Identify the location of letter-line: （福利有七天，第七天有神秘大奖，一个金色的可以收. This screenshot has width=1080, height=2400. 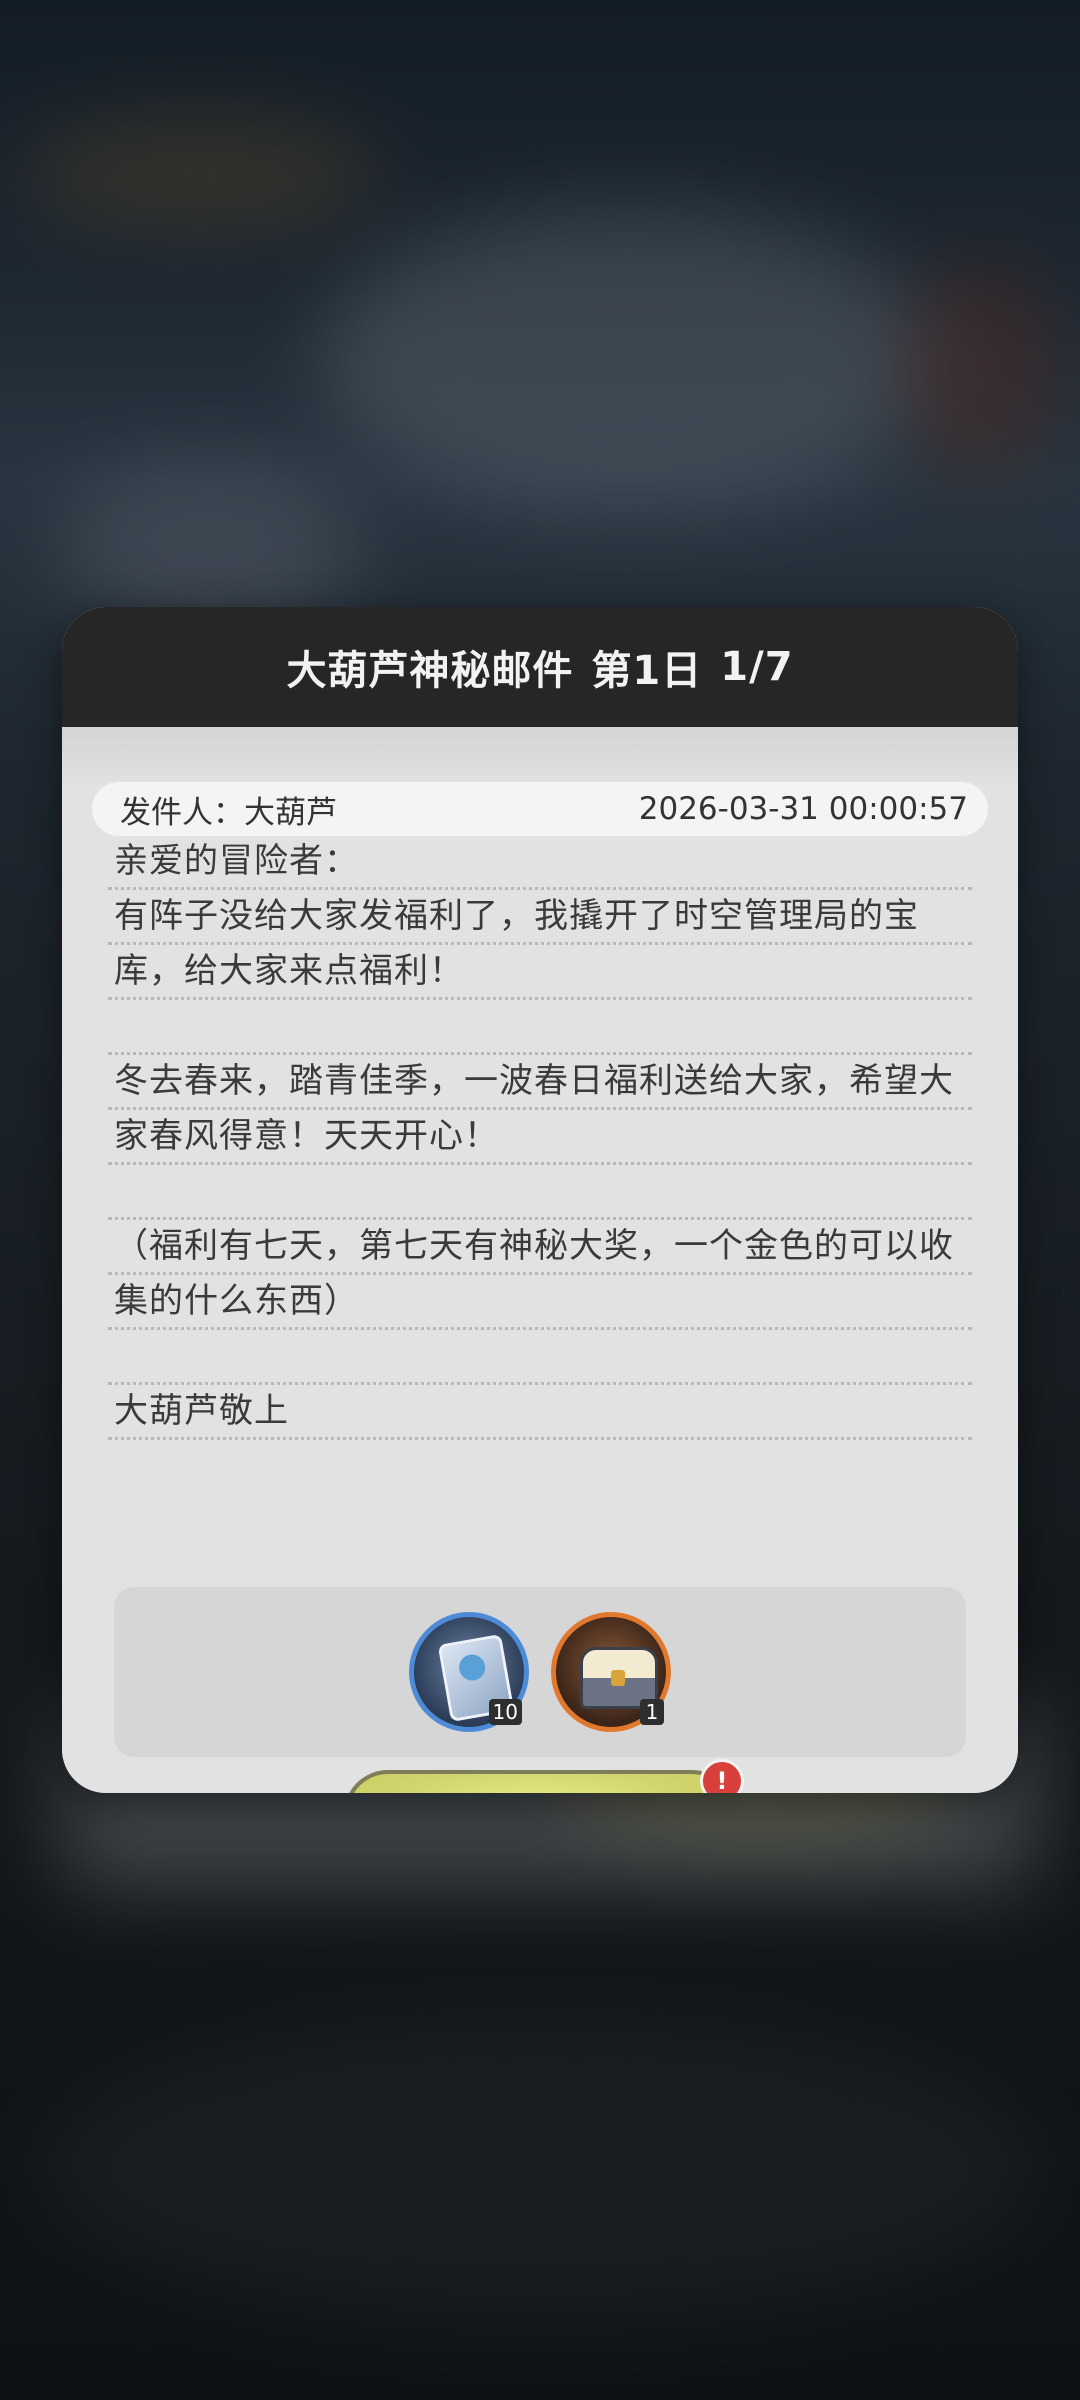
(540, 1247).